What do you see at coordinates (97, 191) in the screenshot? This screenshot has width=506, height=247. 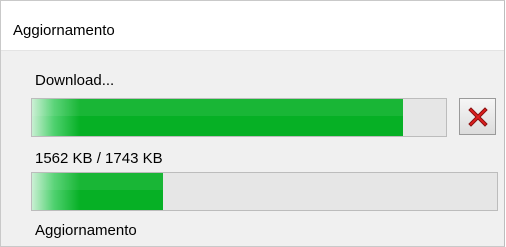 I see `update-progress-fill` at bounding box center [97, 191].